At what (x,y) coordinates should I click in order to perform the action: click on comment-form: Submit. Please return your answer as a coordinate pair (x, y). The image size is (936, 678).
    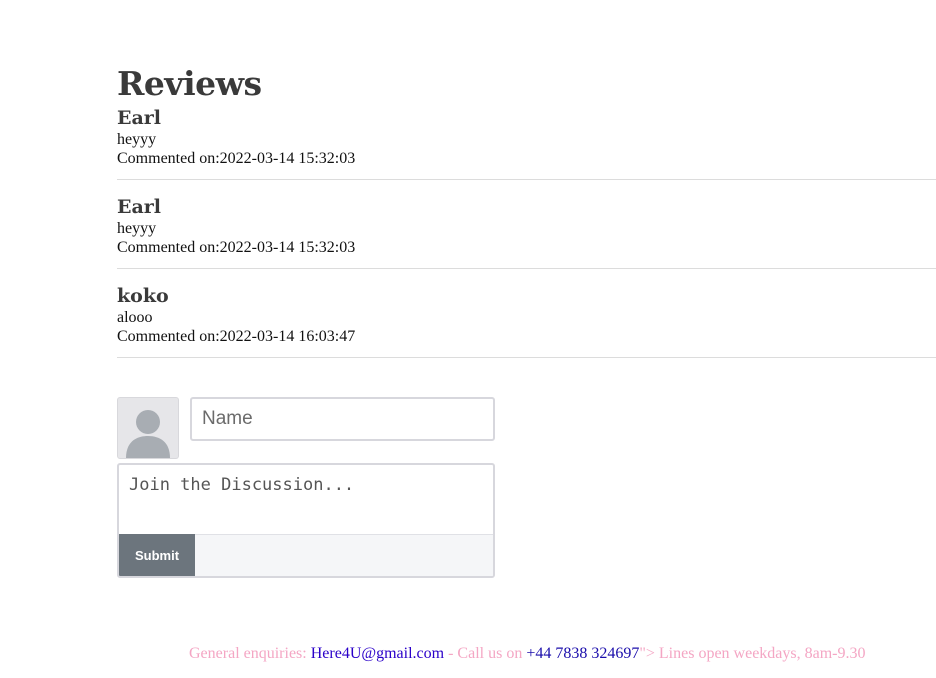
    Looking at the image, I should click on (306, 487).